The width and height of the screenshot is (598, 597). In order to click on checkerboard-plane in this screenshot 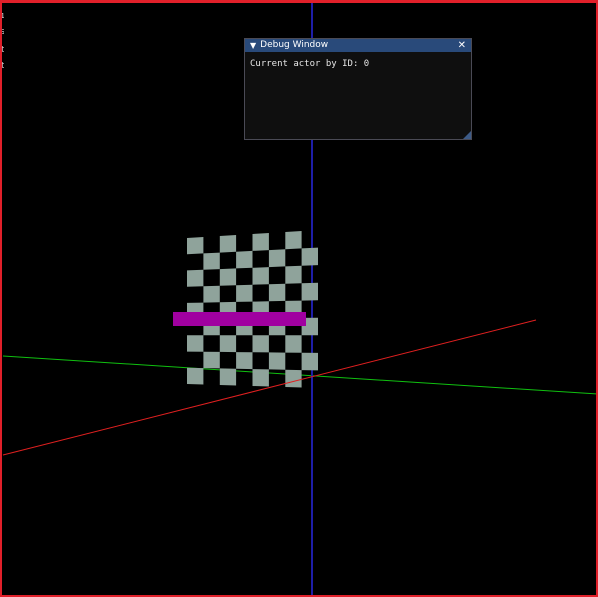, I will do `click(252, 309)`.